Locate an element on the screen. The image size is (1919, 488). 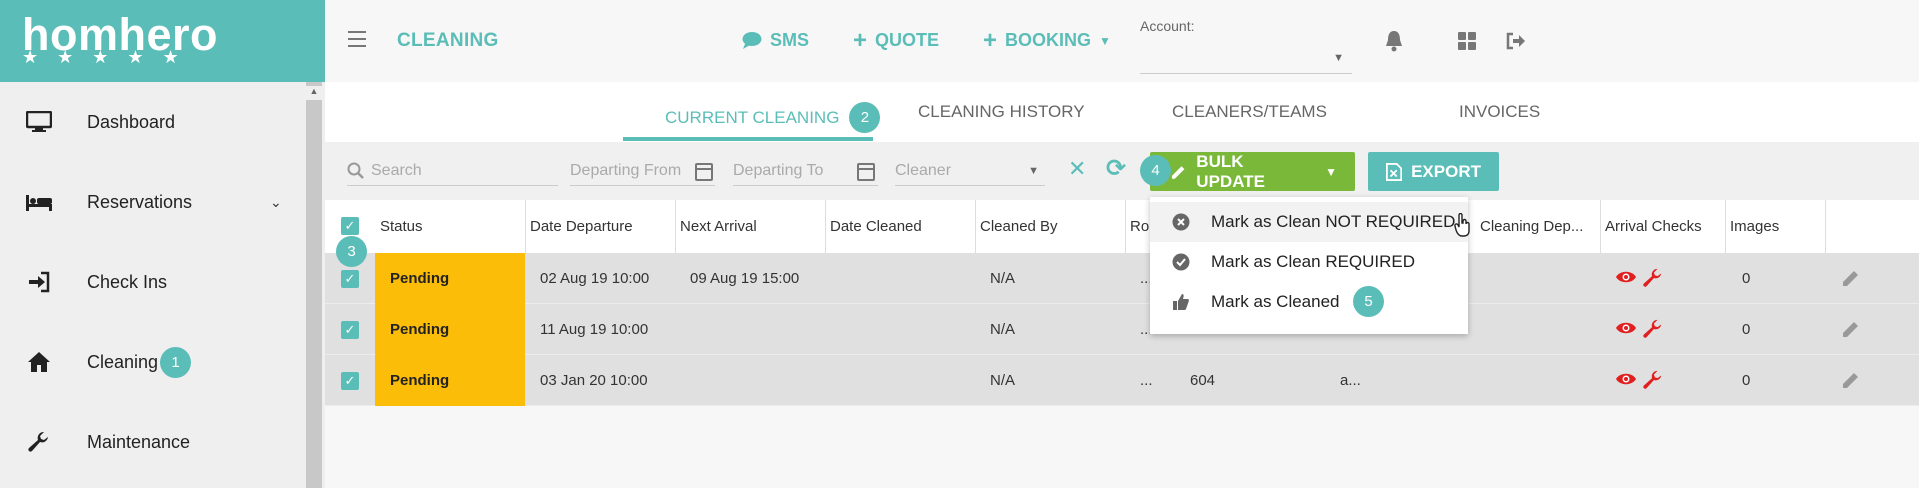
hand-pointer-cursor-icon is located at coordinates (1463, 227).